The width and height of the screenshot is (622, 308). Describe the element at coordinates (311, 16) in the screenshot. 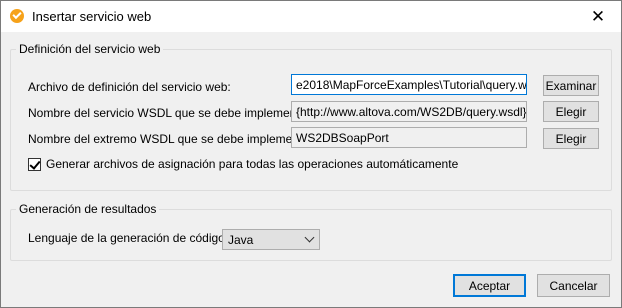

I see `title-bar: Insertar servicio web ✕` at that location.